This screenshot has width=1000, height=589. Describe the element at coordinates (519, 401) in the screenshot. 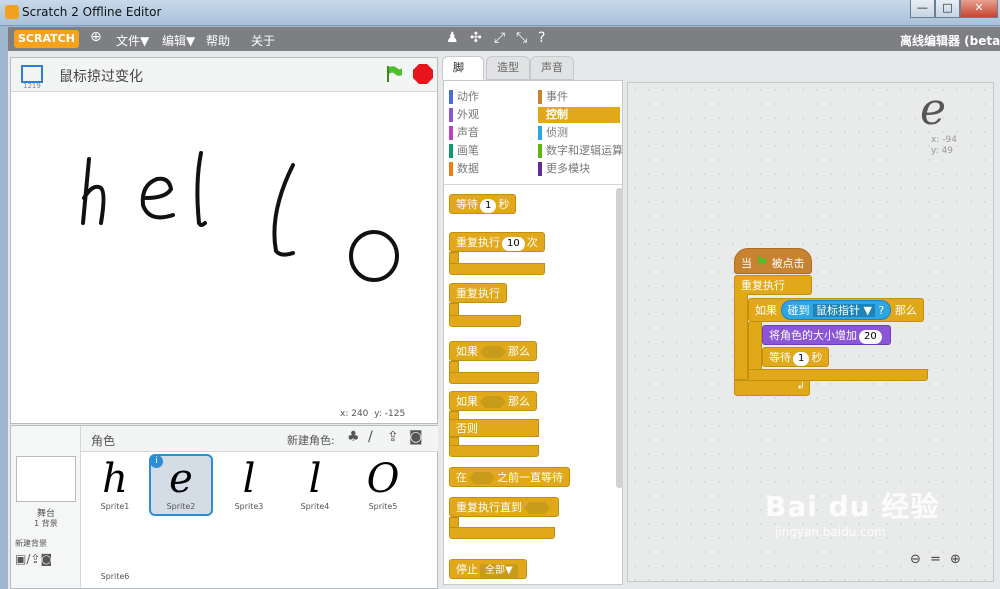

I see `block-text: 那么` at that location.